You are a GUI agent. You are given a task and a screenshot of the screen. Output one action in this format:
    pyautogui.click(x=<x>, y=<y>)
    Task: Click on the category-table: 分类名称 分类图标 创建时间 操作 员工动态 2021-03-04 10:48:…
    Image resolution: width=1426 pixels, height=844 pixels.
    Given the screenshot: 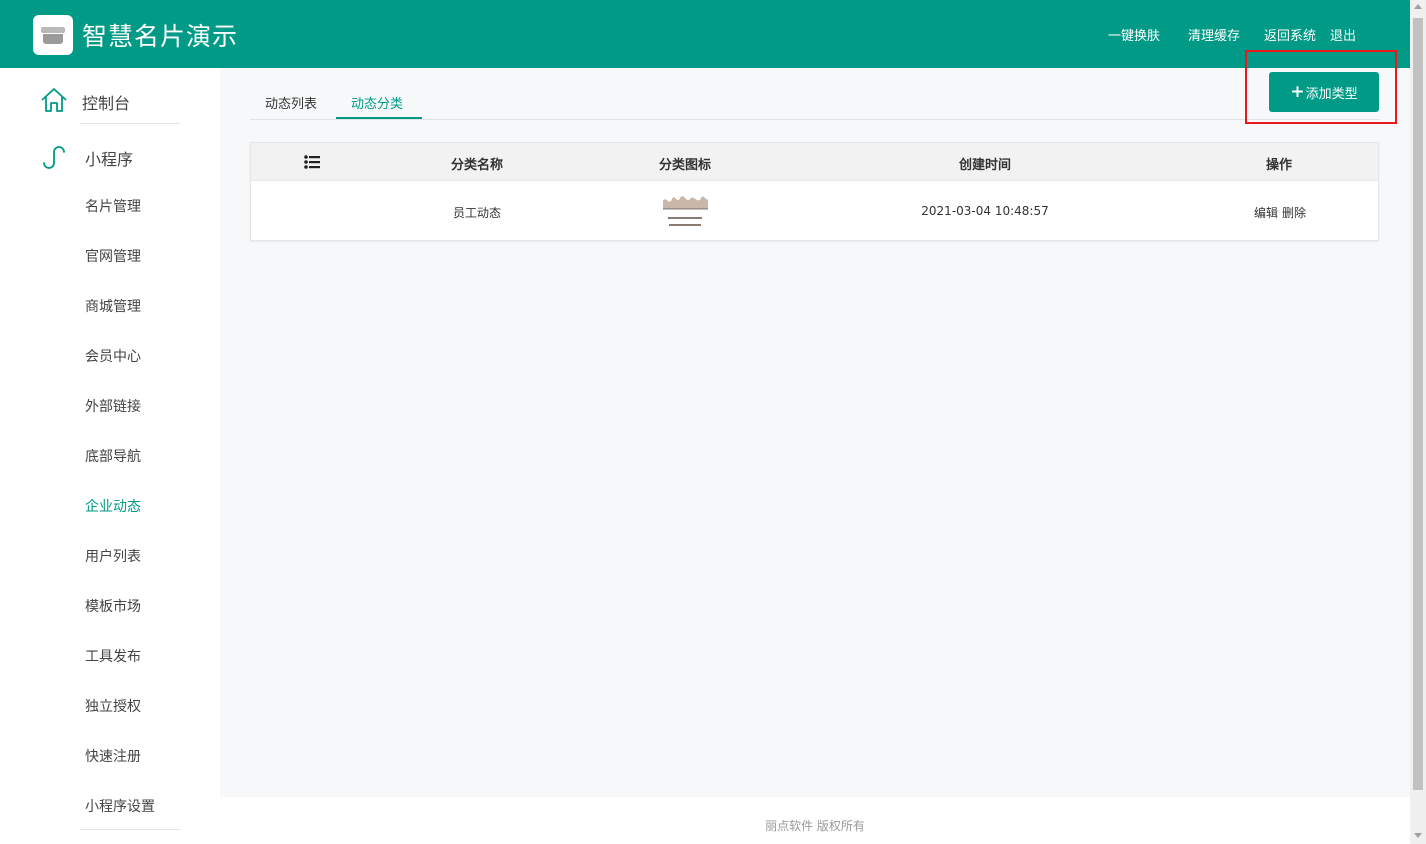 What is the action you would take?
    pyautogui.click(x=814, y=191)
    